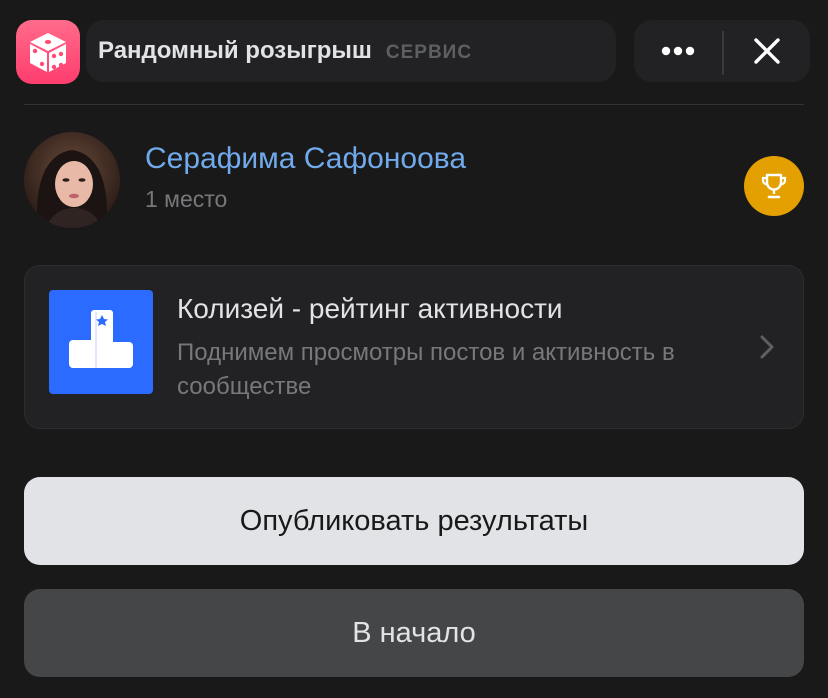 The image size is (828, 698). Describe the element at coordinates (767, 349) in the screenshot. I see `chevron-right-icon` at that location.